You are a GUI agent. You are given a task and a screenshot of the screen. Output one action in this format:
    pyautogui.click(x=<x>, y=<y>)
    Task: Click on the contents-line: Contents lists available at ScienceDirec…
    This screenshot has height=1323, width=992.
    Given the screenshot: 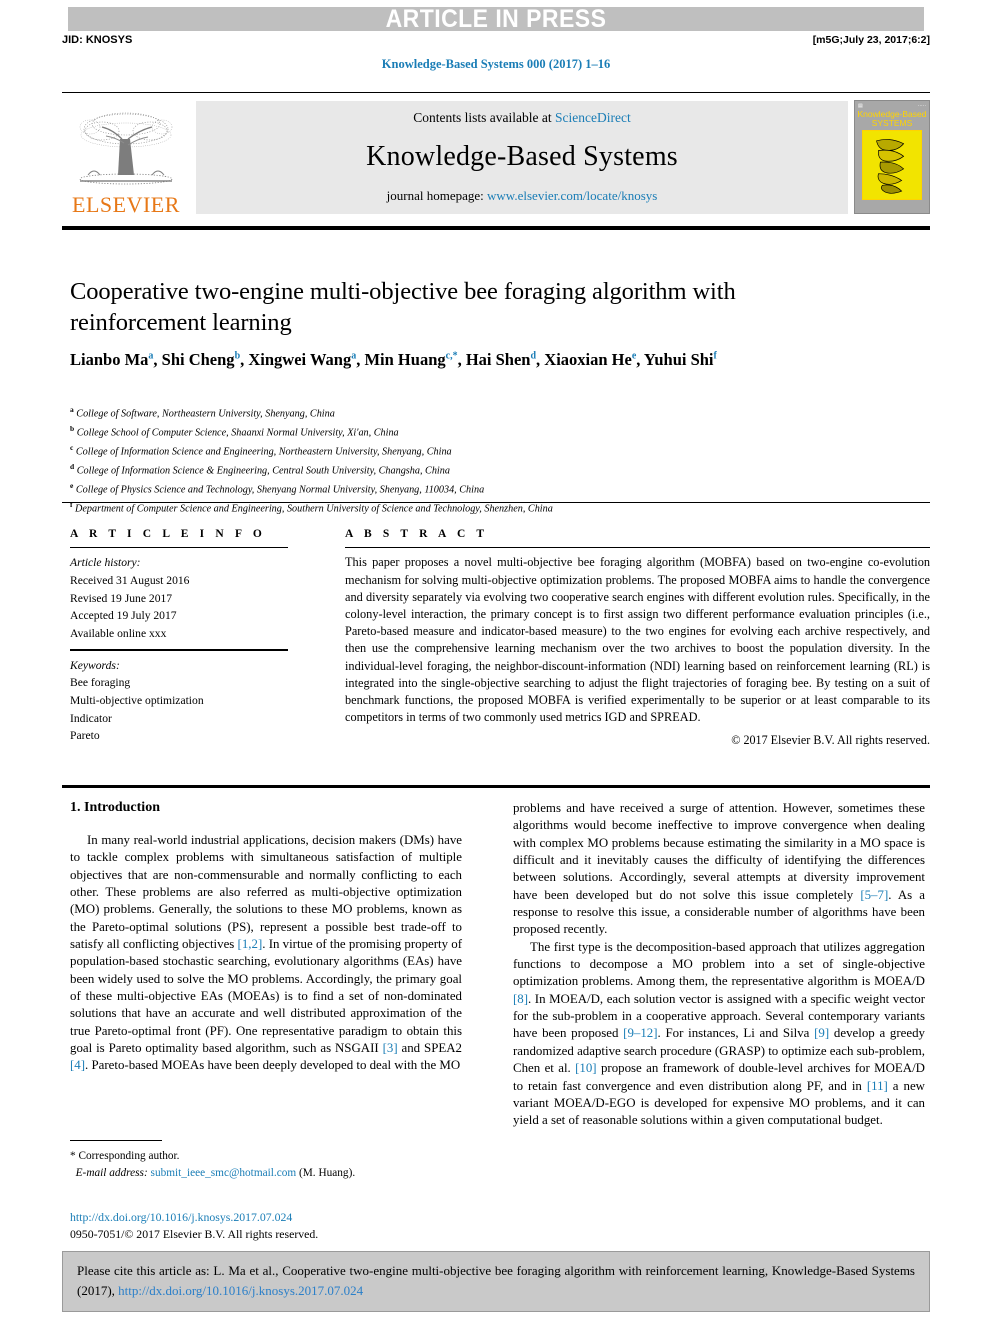 What is the action you would take?
    pyautogui.click(x=521, y=118)
    